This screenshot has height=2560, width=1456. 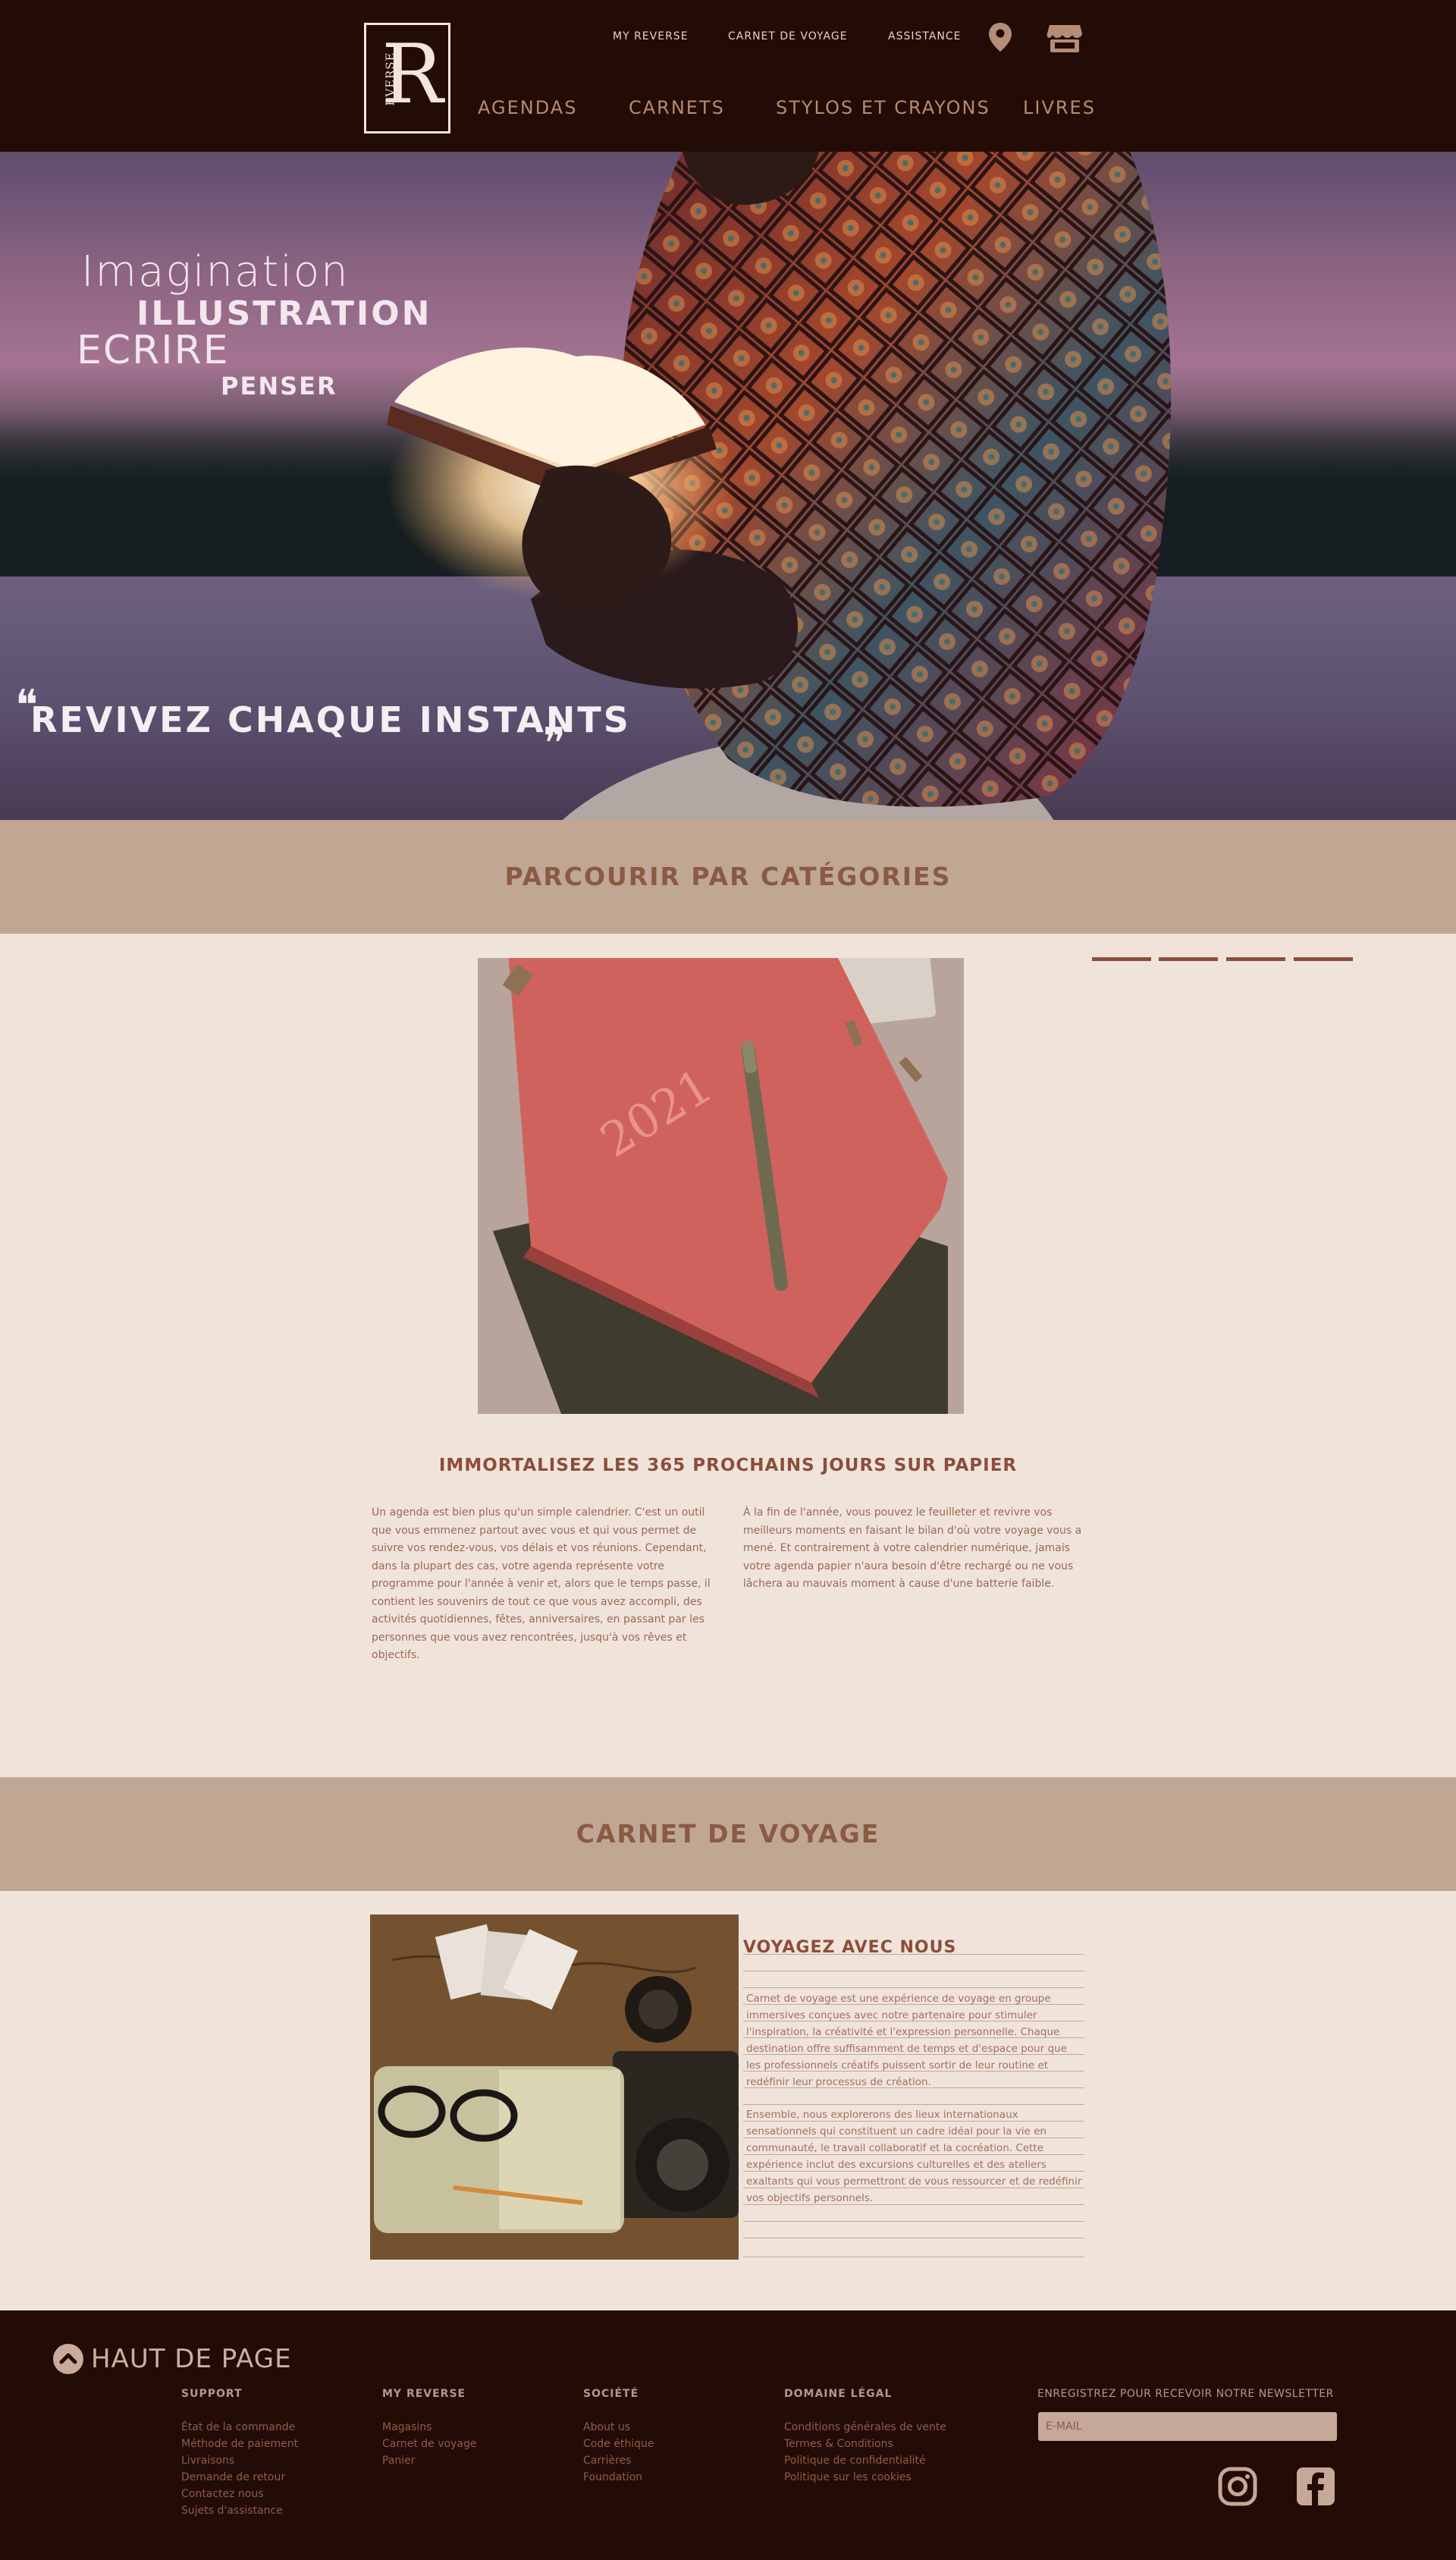 I want to click on footer-heading: SOCIÉTÉ, so click(x=611, y=2394).